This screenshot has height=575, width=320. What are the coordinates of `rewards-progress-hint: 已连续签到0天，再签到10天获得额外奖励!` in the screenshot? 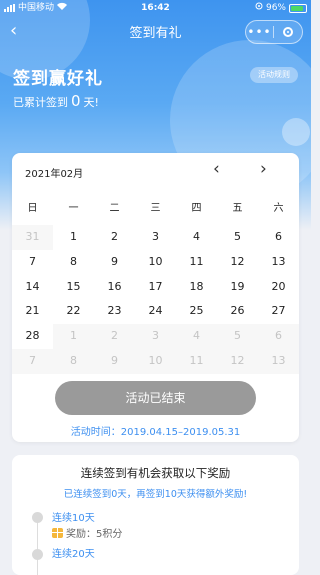 It's located at (155, 494).